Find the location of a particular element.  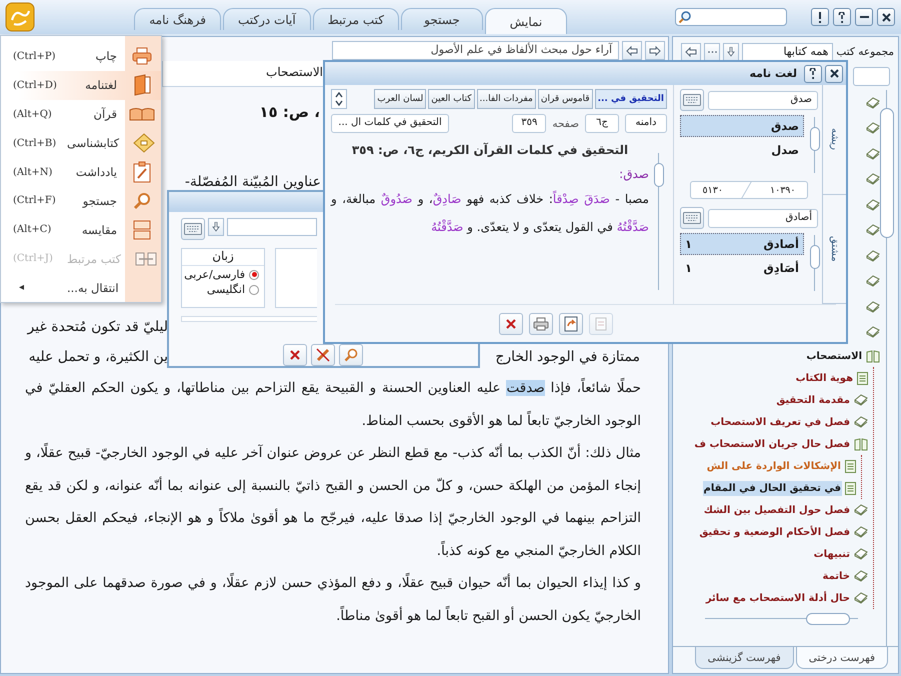

tab: فهرست گزینشی is located at coordinates (744, 658).